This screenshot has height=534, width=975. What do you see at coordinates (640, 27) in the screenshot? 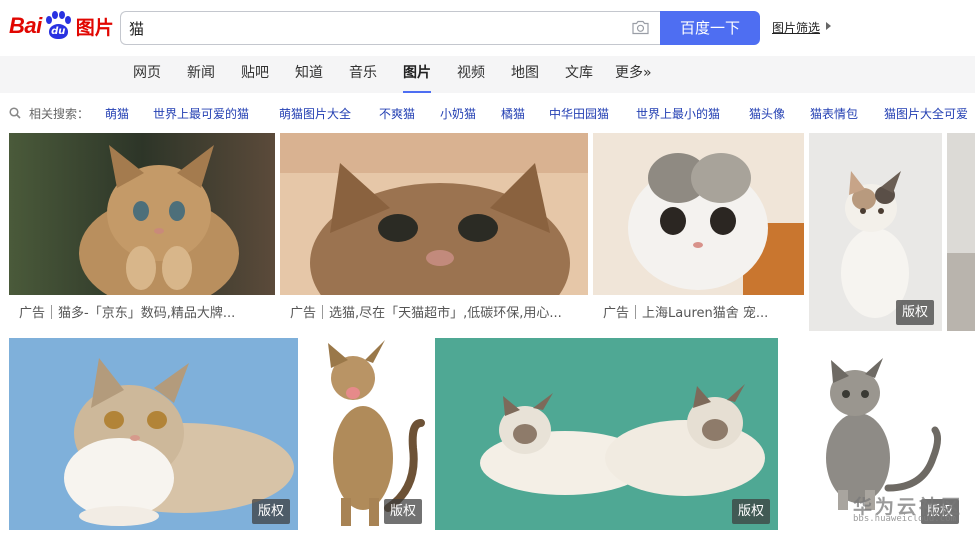
I see `camera-icon` at bounding box center [640, 27].